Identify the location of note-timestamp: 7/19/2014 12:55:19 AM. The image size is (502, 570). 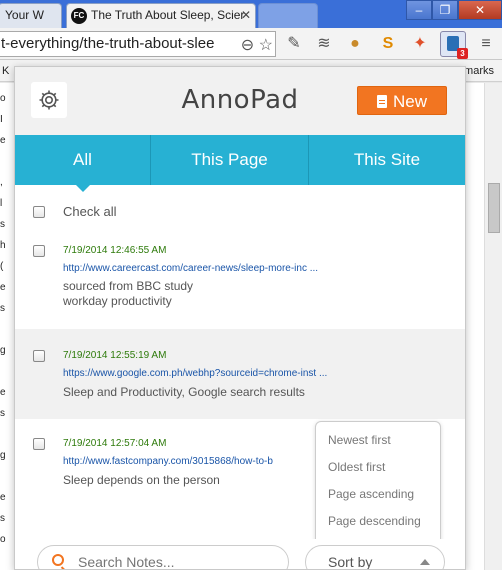
(115, 355).